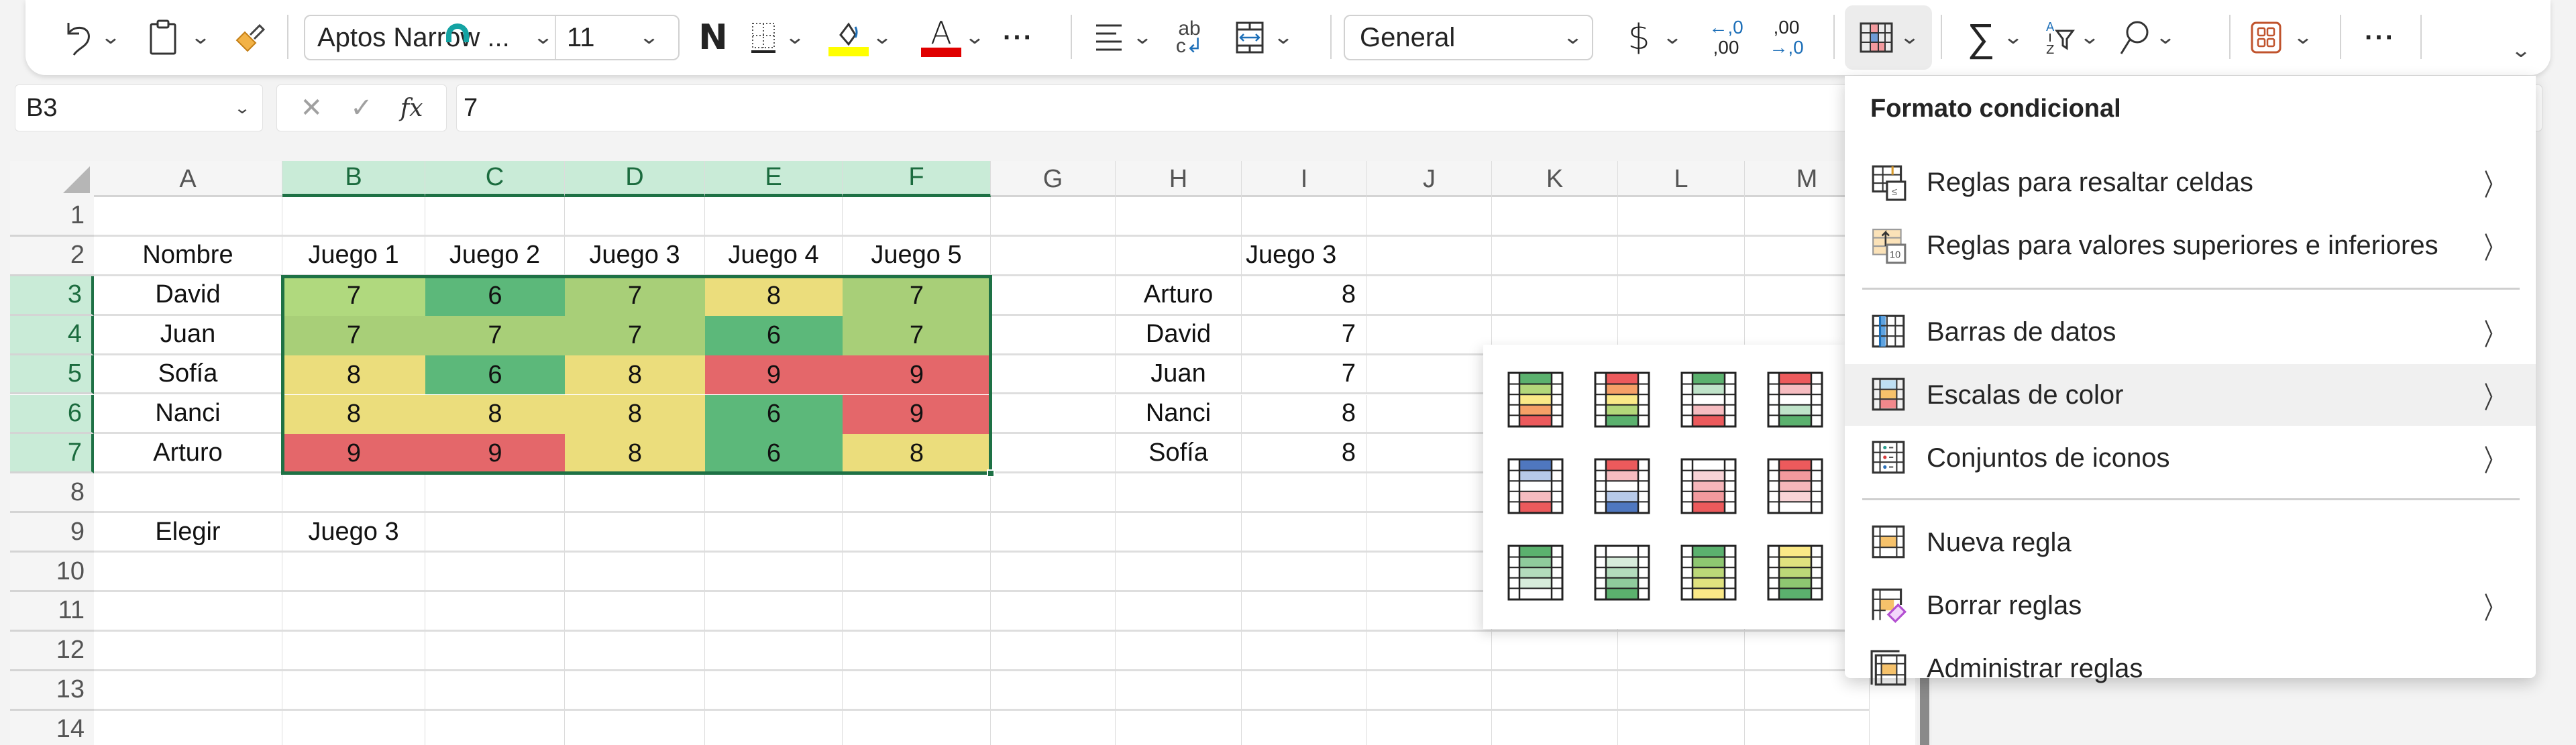  I want to click on select-all-button, so click(52, 179).